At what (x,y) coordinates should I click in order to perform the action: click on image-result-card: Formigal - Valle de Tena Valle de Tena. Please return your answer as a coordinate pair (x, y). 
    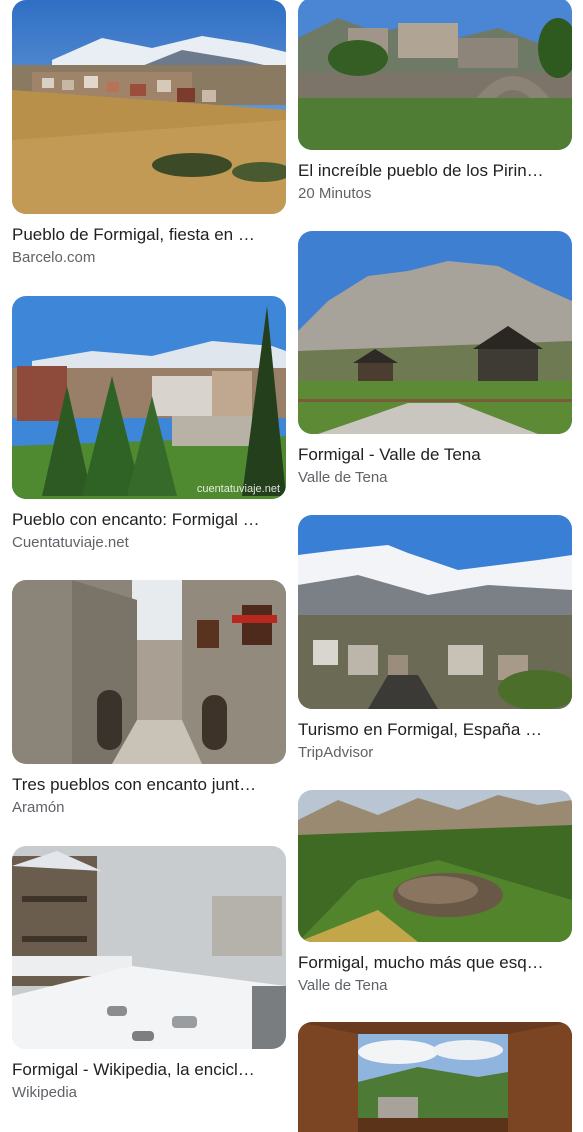
    Looking at the image, I should click on (435, 359).